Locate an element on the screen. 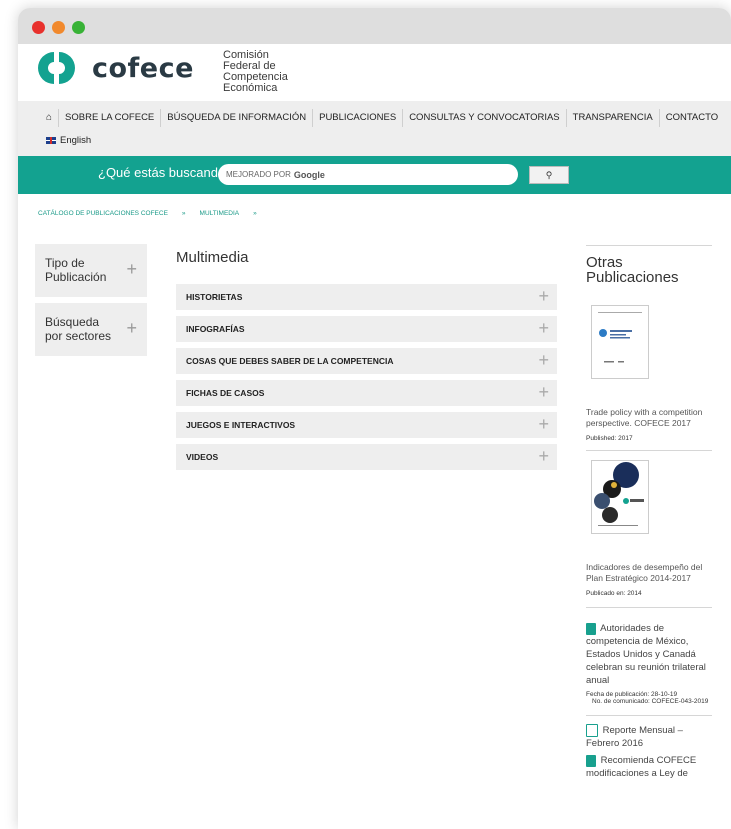  report-item: Reporte Mensual – Febrero 2016 is located at coordinates (649, 737).